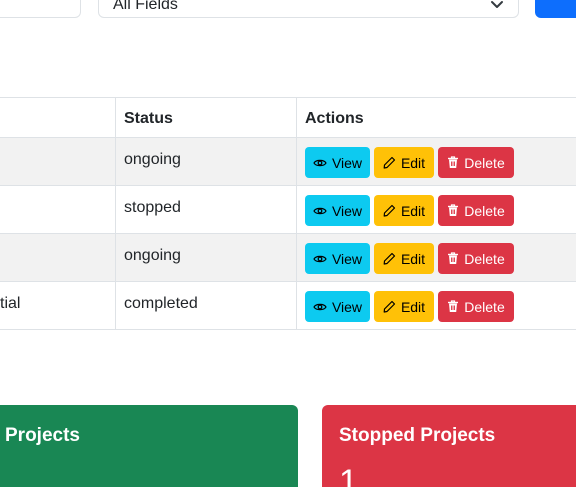  What do you see at coordinates (417, 435) in the screenshot?
I see `card-title: Stopped Projects` at bounding box center [417, 435].